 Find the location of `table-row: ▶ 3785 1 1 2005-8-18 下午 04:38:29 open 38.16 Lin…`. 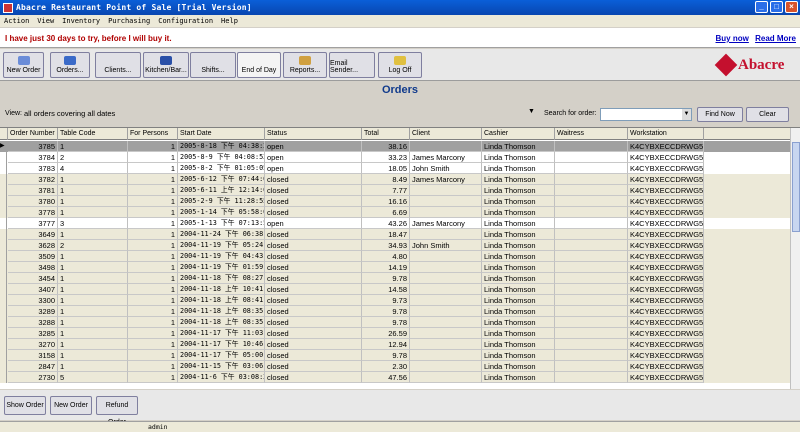

table-row: ▶ 3785 1 1 2005-8-18 下午 04:38:29 open 38.16 Lin… is located at coordinates (395, 146).